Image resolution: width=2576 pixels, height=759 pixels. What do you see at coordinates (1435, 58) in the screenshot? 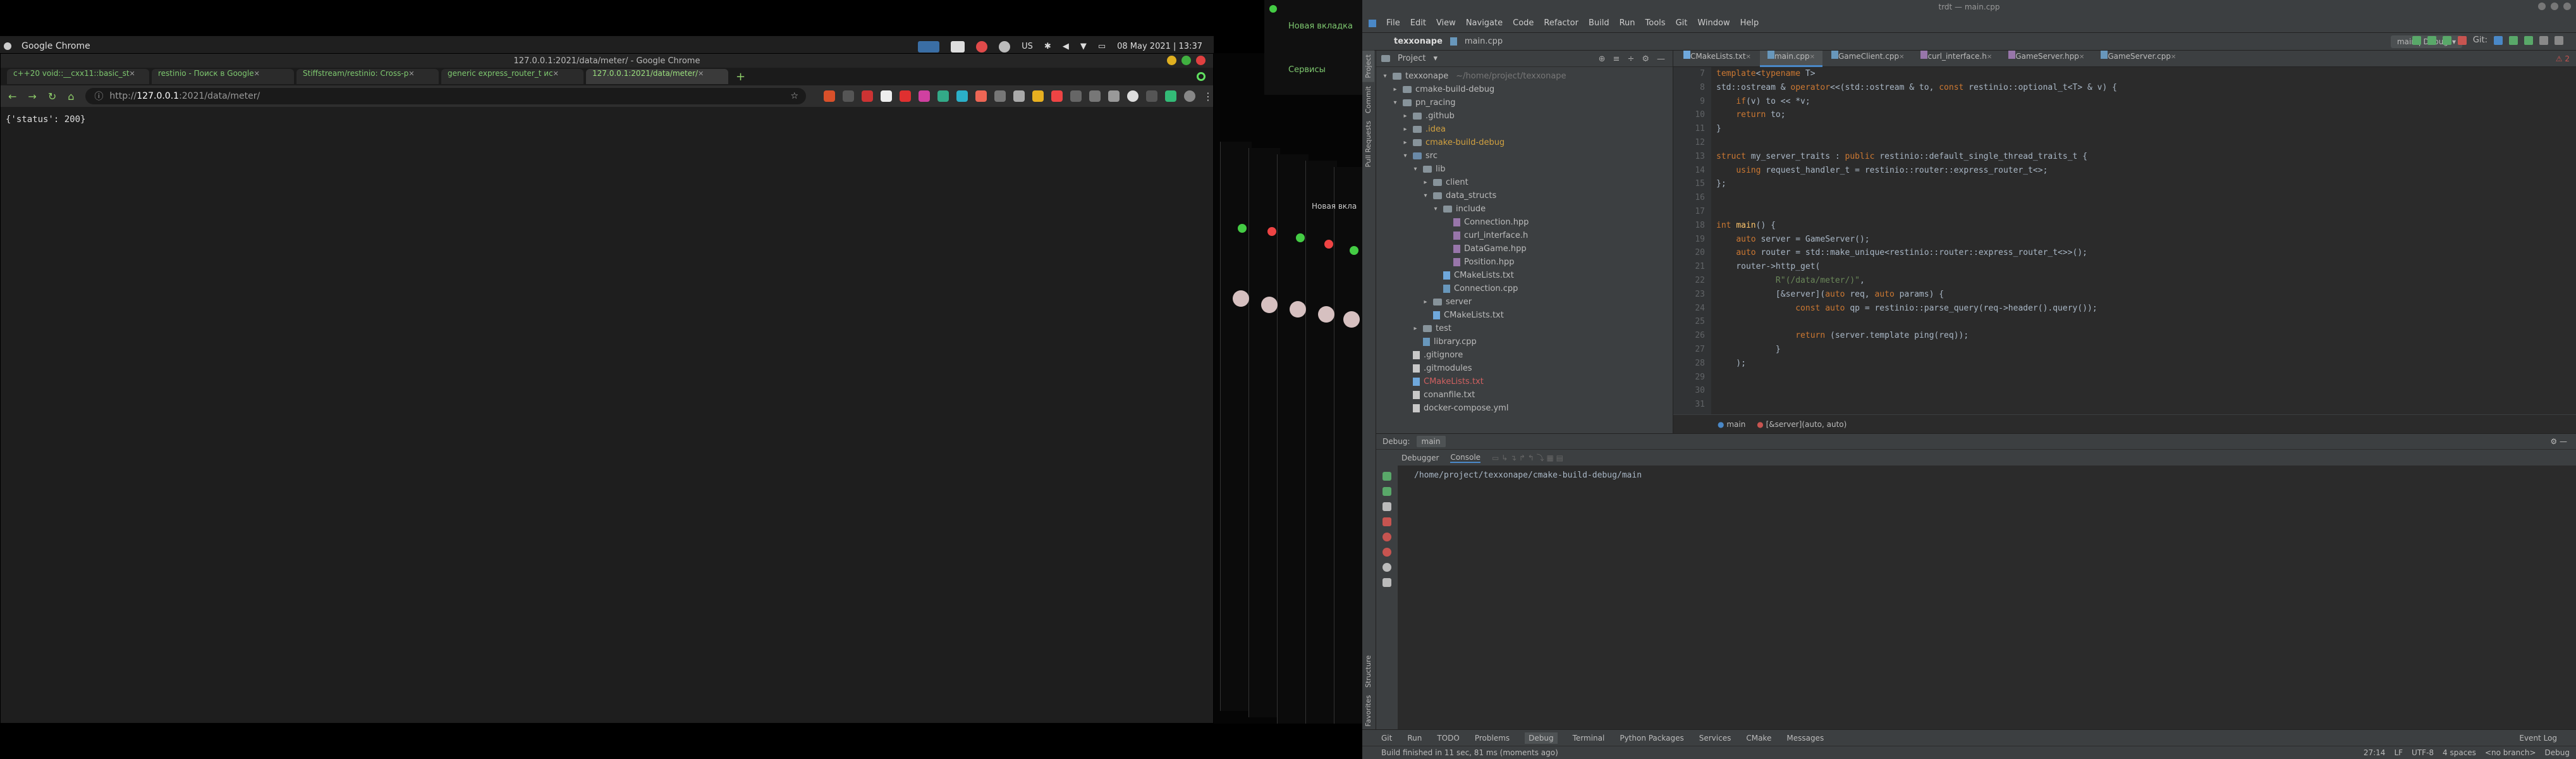
I see `chevron-down-icon: ▾` at bounding box center [1435, 58].